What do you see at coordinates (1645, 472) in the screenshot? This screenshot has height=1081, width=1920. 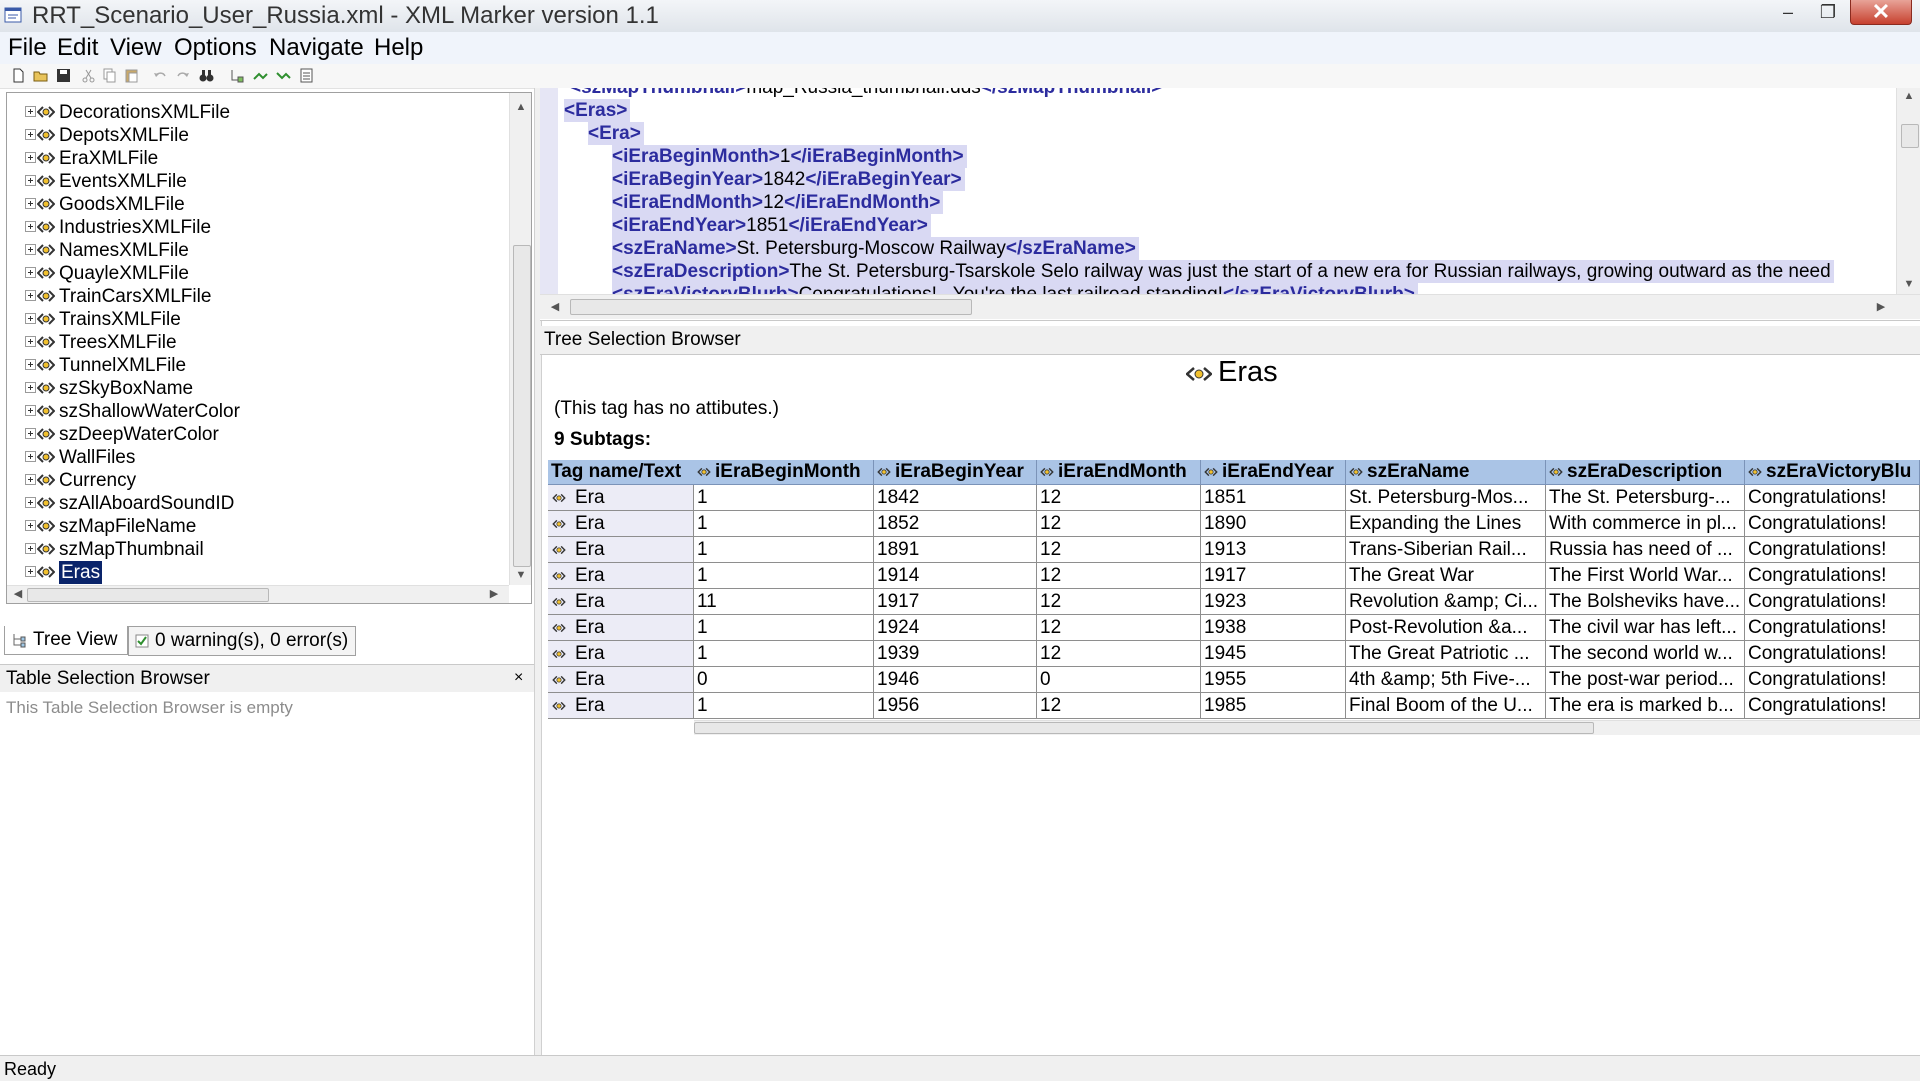 I see `column-header: szEraDescription` at bounding box center [1645, 472].